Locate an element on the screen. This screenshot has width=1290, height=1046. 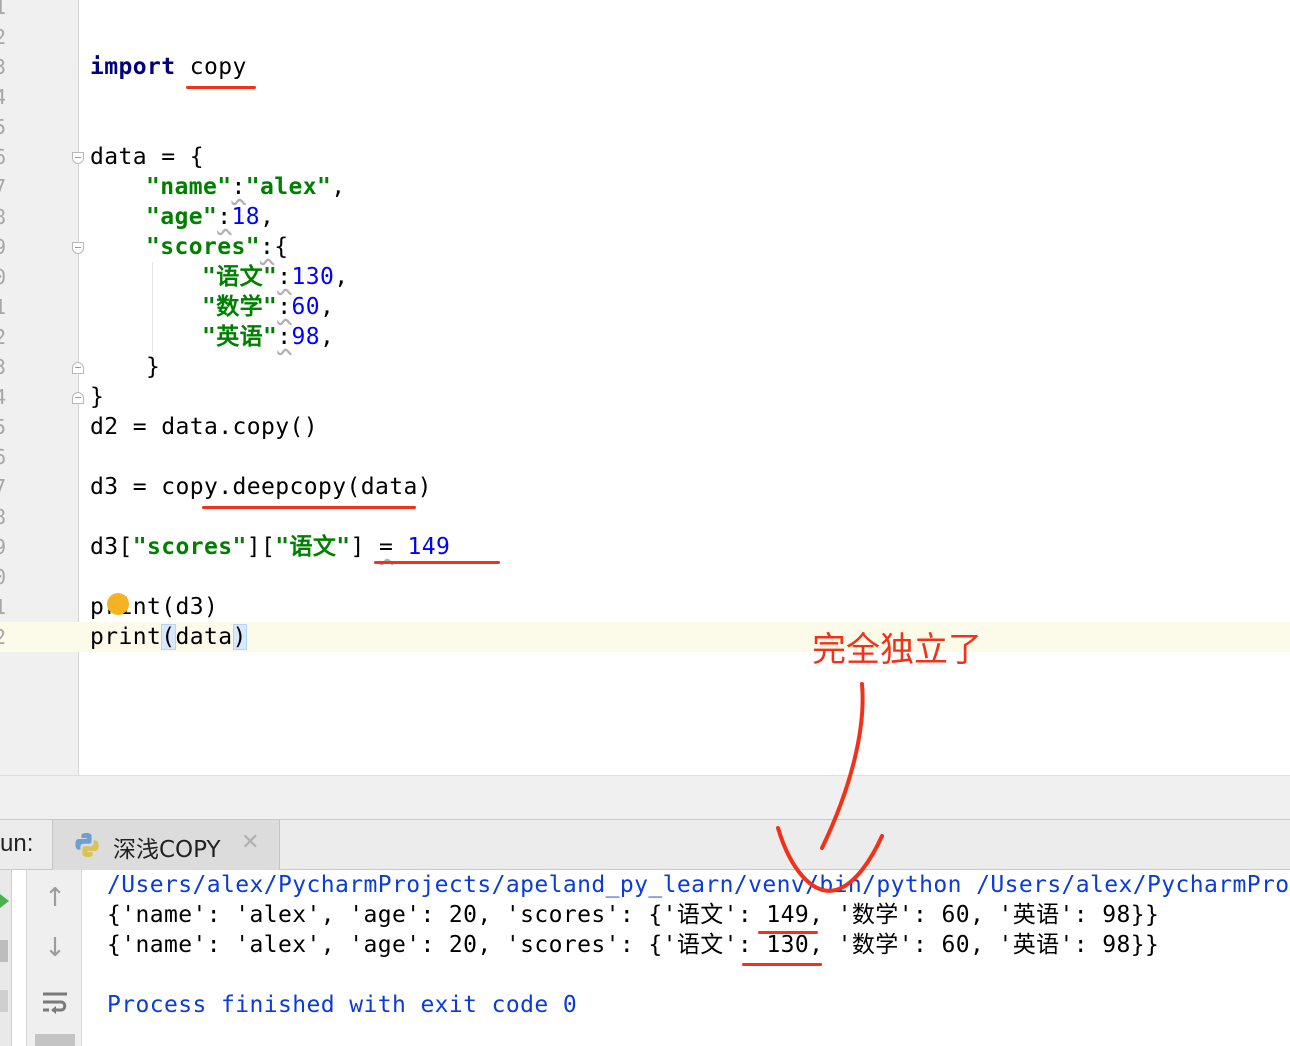
matched-paren: ) is located at coordinates (239, 637).